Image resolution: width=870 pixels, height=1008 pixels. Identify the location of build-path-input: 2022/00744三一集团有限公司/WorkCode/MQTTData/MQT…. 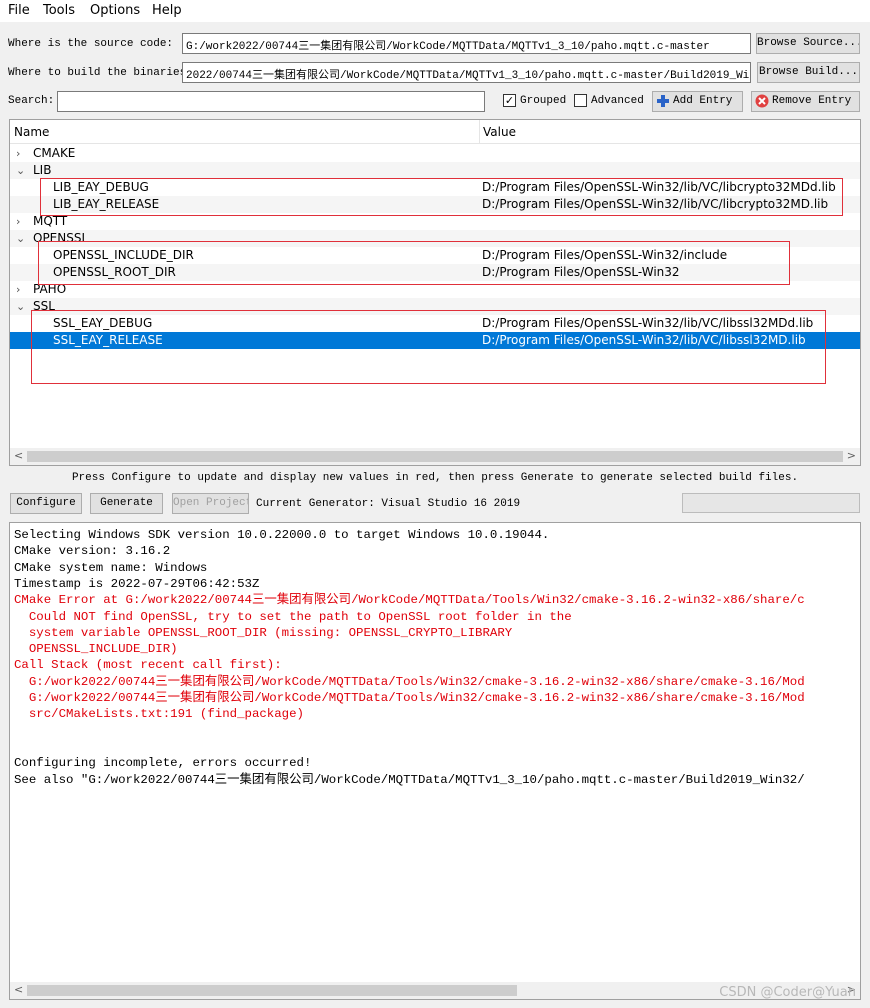
(466, 72).